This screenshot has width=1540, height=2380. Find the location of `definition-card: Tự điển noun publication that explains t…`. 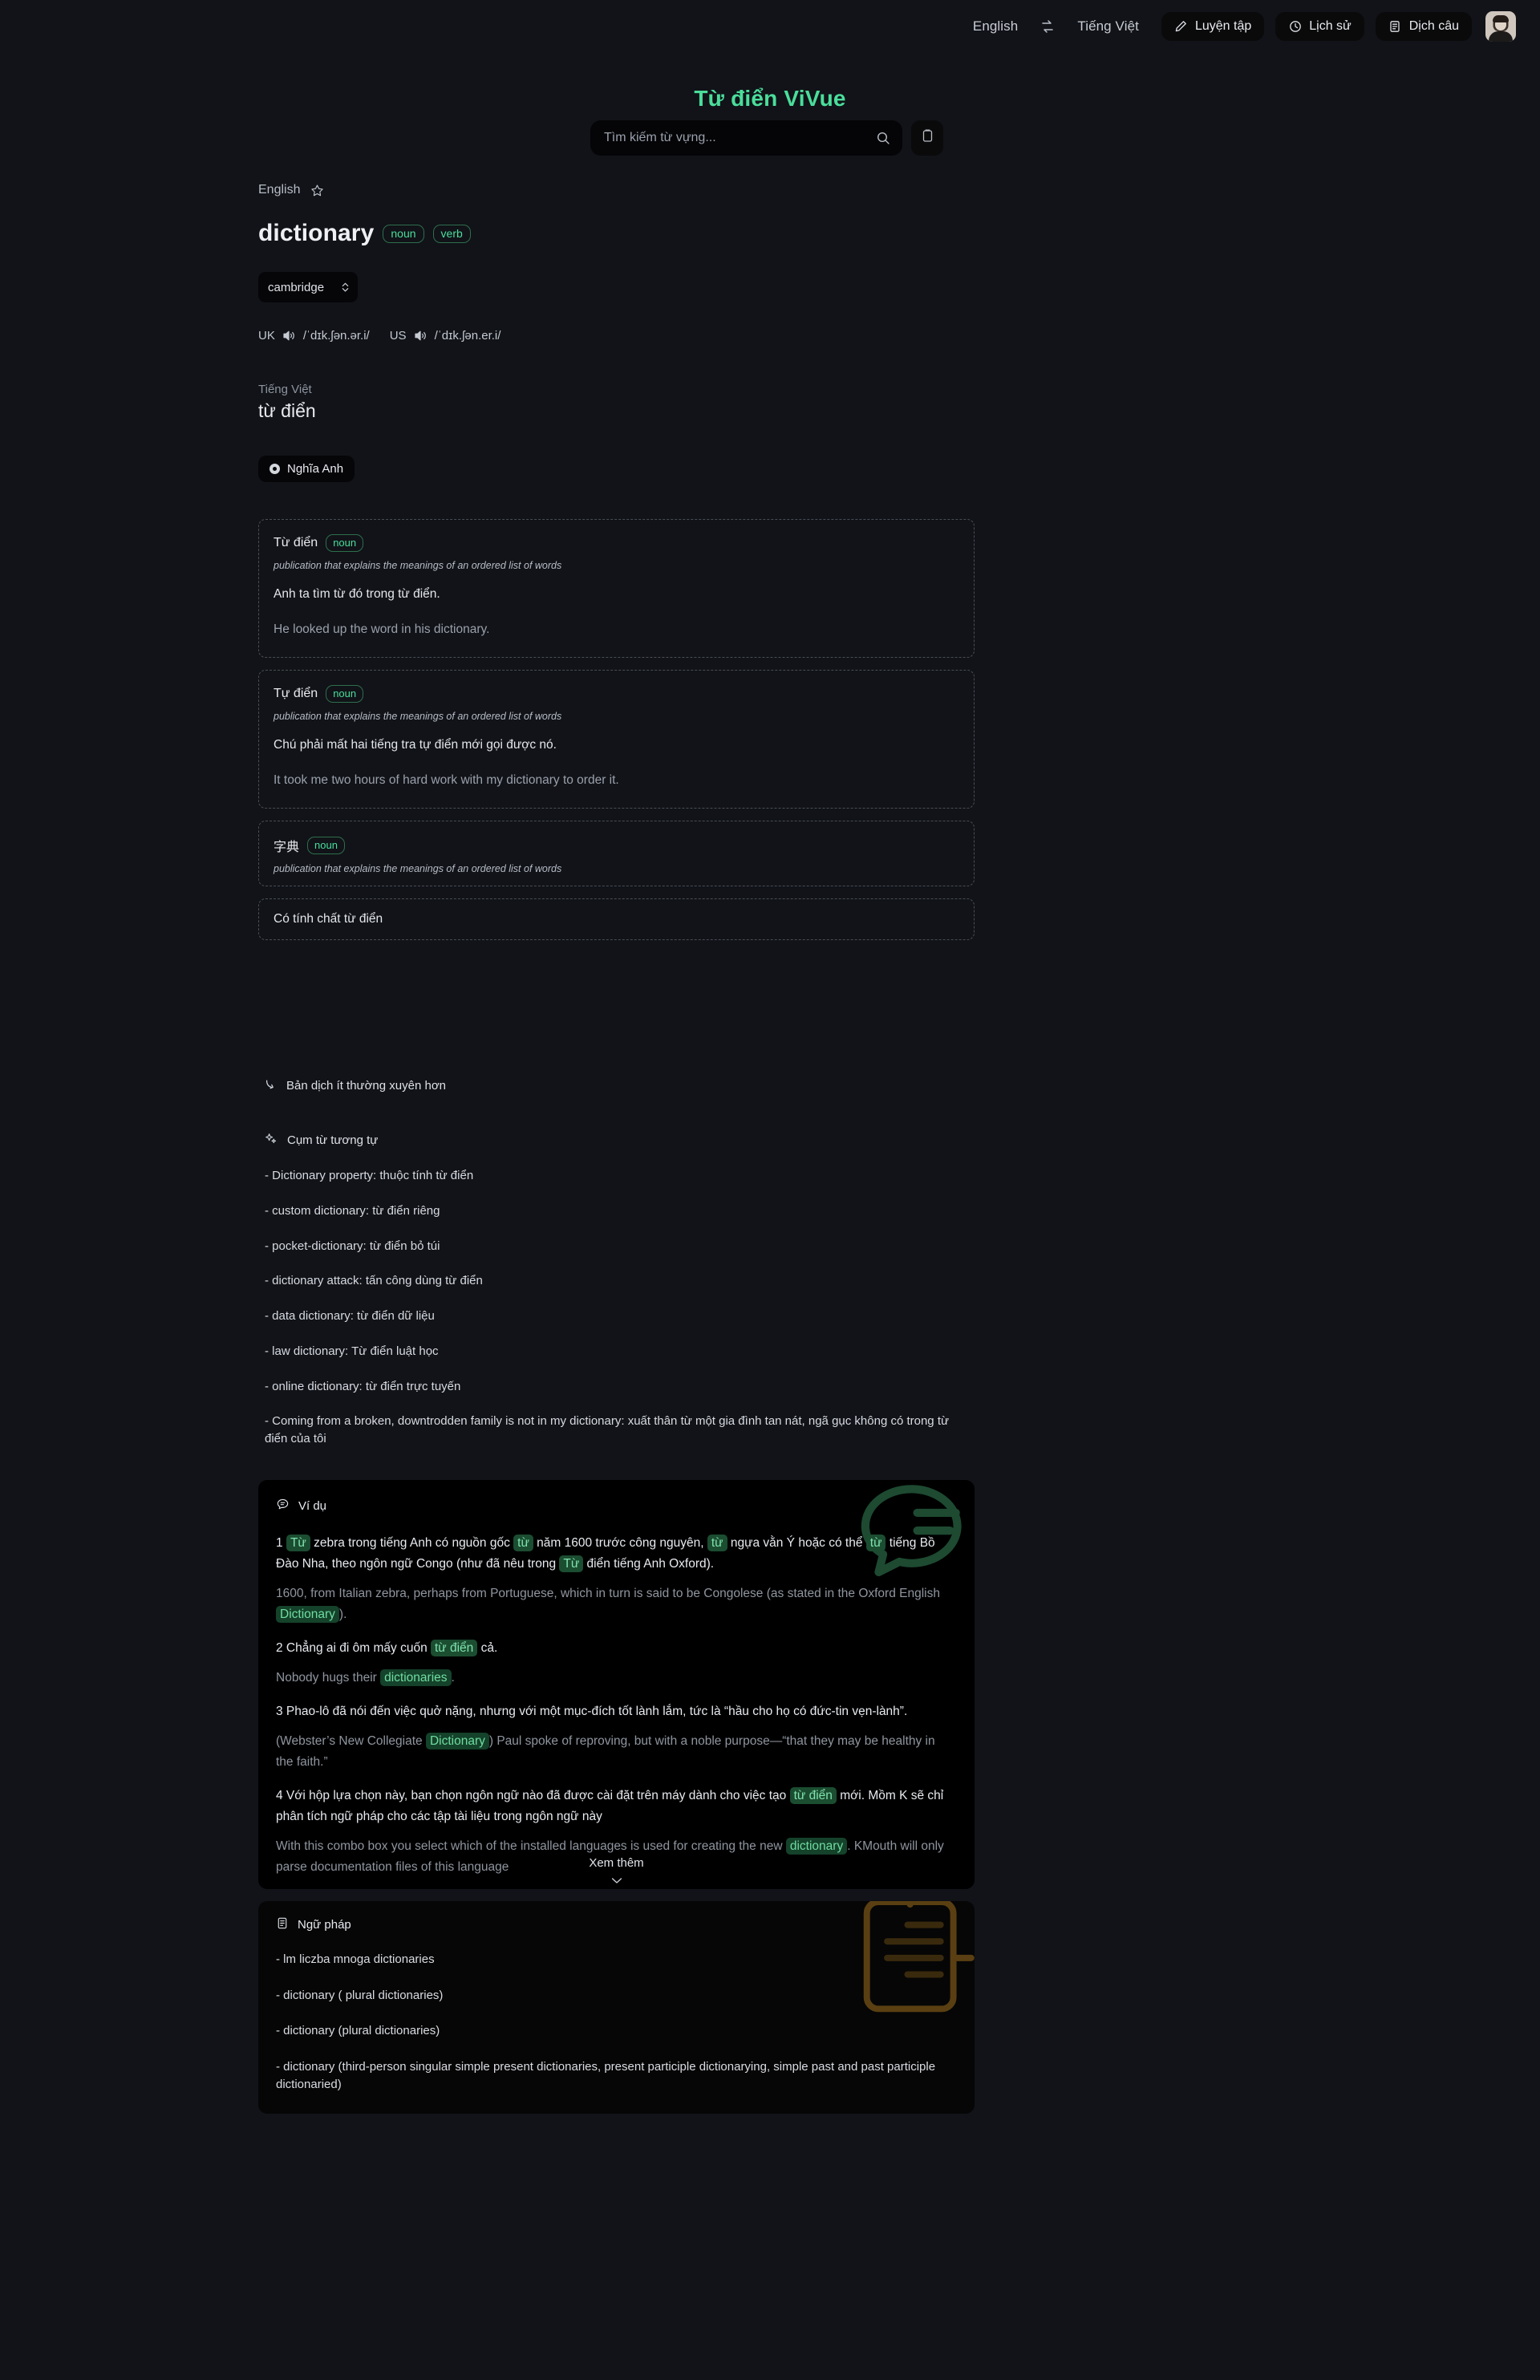

definition-card: Tự điển noun publication that explains t… is located at coordinates (616, 739).